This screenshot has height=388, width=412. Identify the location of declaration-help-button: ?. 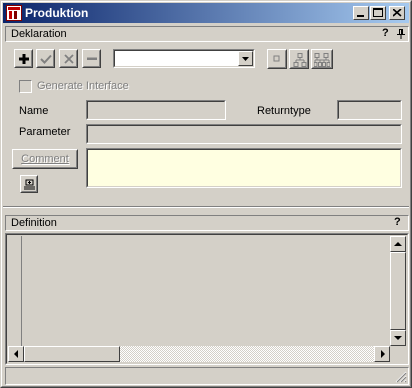
(385, 33).